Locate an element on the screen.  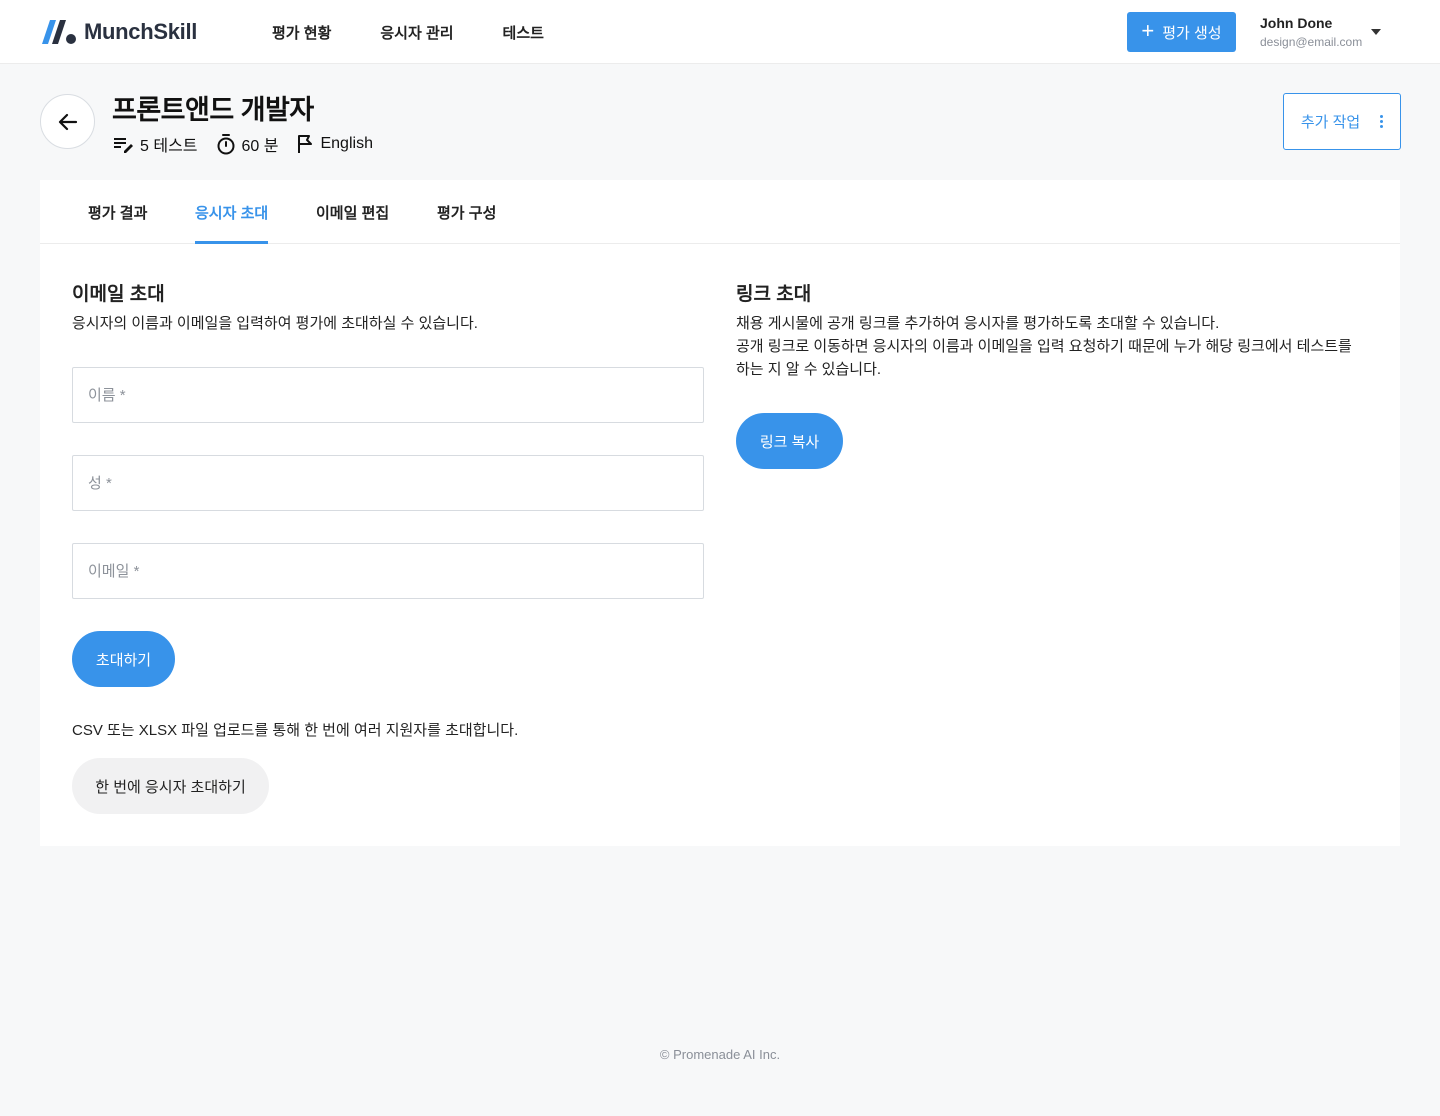
language-label: English is located at coordinates (346, 143).